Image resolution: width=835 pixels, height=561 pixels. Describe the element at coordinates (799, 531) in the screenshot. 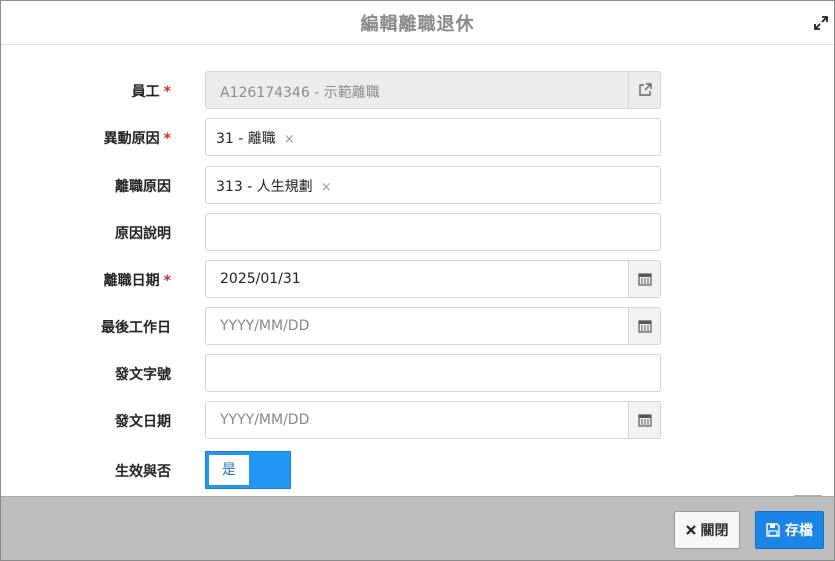

I see `save-label: 存檔` at that location.